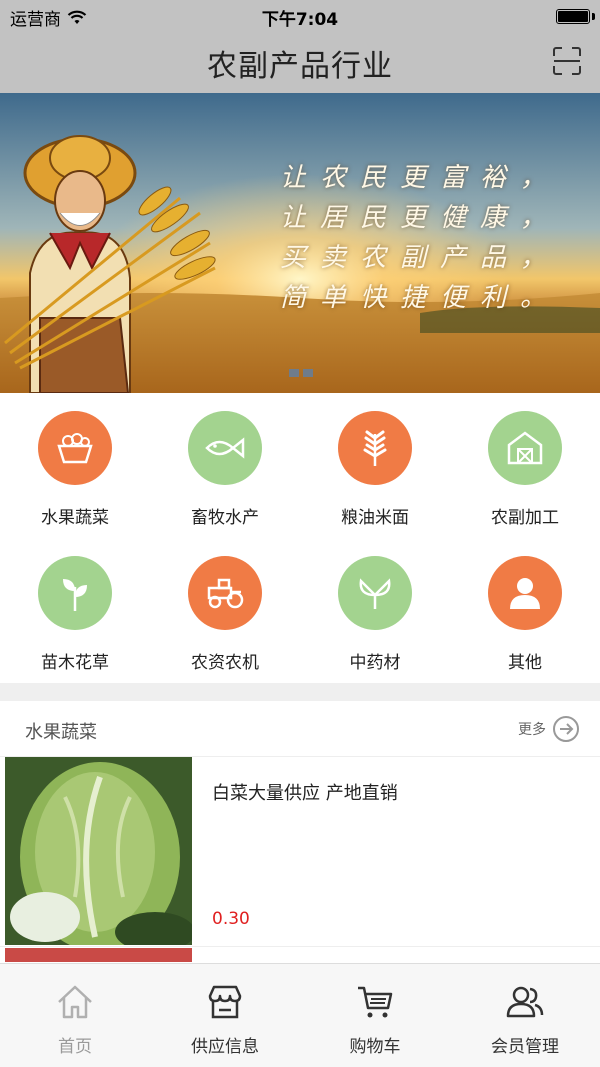 This screenshot has height=1067, width=600. I want to click on nav-bar: 农副产品行业, so click(300, 62).